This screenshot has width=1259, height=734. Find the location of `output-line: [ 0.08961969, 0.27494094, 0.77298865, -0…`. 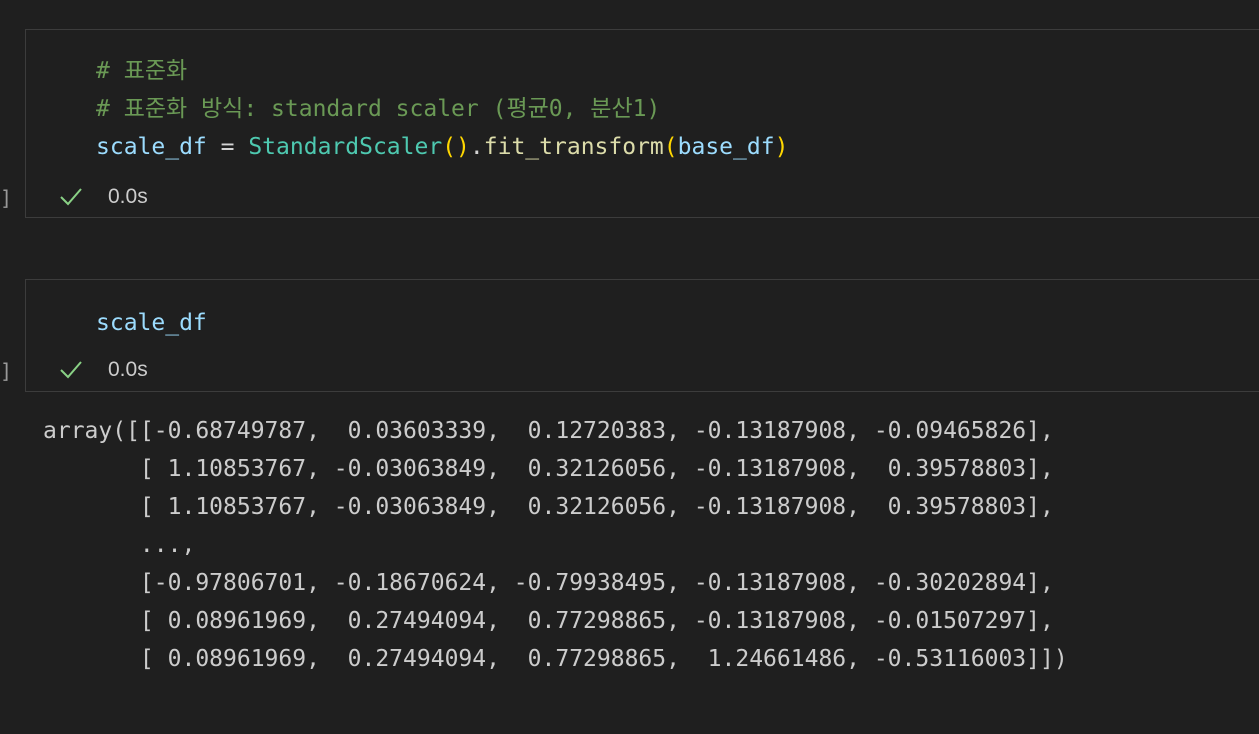

output-line: [ 0.08961969, 0.27494094, 0.77298865, -0… is located at coordinates (548, 621).